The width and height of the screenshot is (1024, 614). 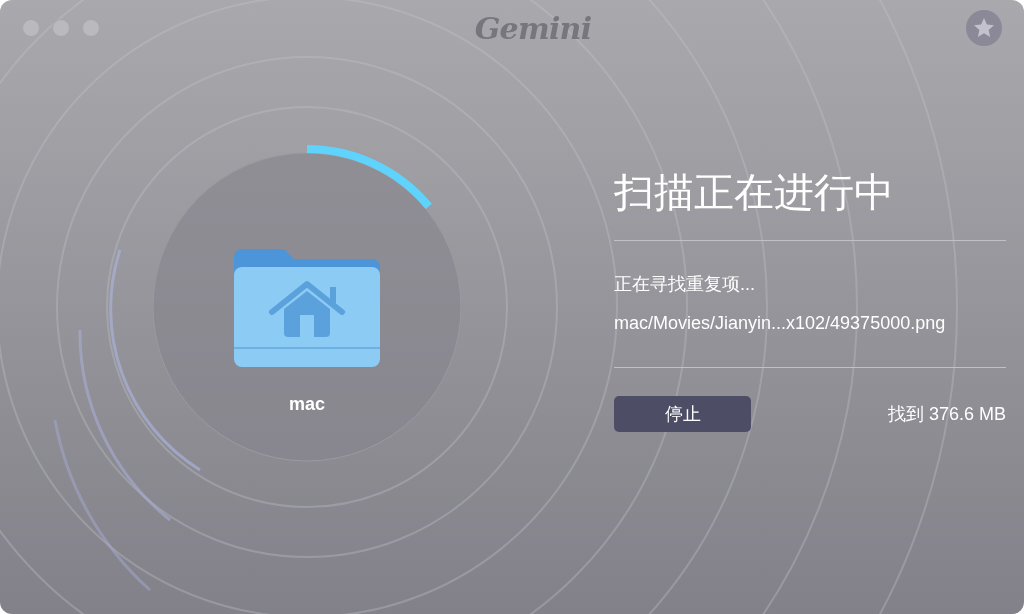 What do you see at coordinates (533, 28) in the screenshot?
I see `app-logo: Gemini` at bounding box center [533, 28].